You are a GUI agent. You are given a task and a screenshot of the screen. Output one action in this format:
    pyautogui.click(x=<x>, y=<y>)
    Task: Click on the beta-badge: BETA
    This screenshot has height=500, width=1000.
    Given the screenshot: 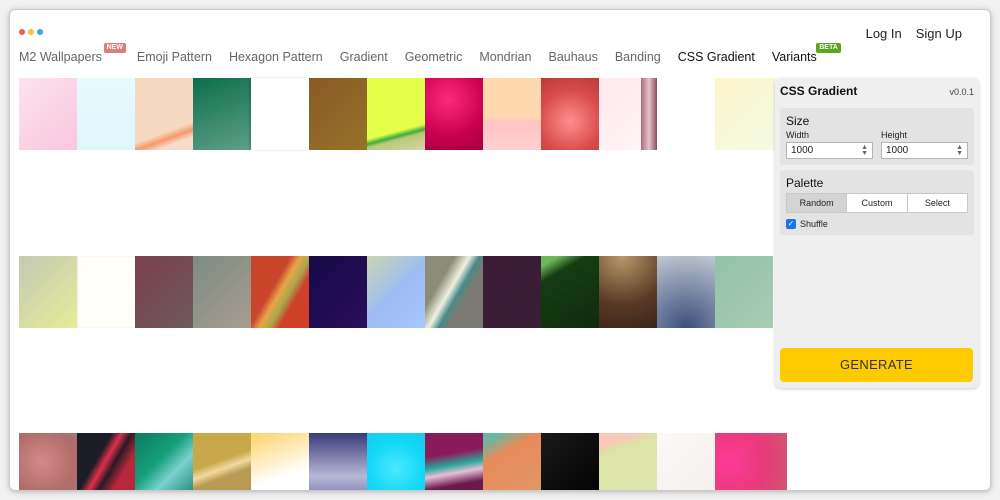 What is the action you would take?
    pyautogui.click(x=828, y=48)
    